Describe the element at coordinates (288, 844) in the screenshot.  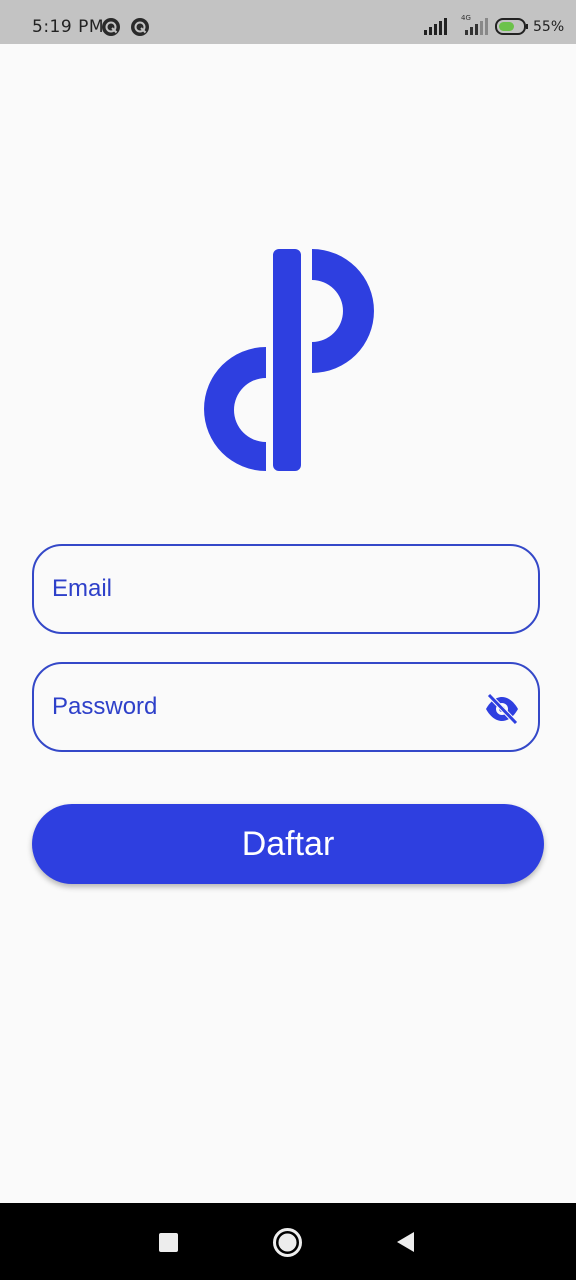
I see `daftar-button: Daftar` at that location.